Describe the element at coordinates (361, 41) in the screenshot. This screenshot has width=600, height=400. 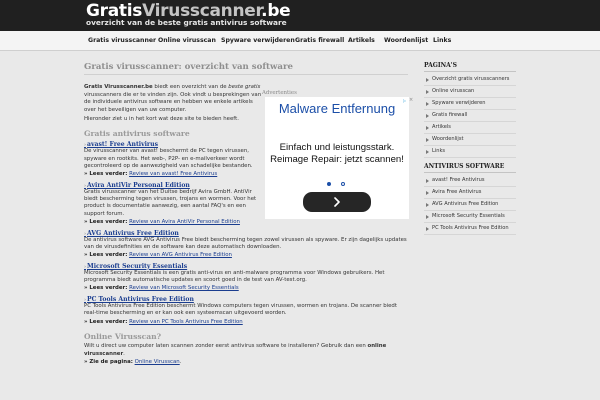
I see `nav-artikels: Artikels` at that location.